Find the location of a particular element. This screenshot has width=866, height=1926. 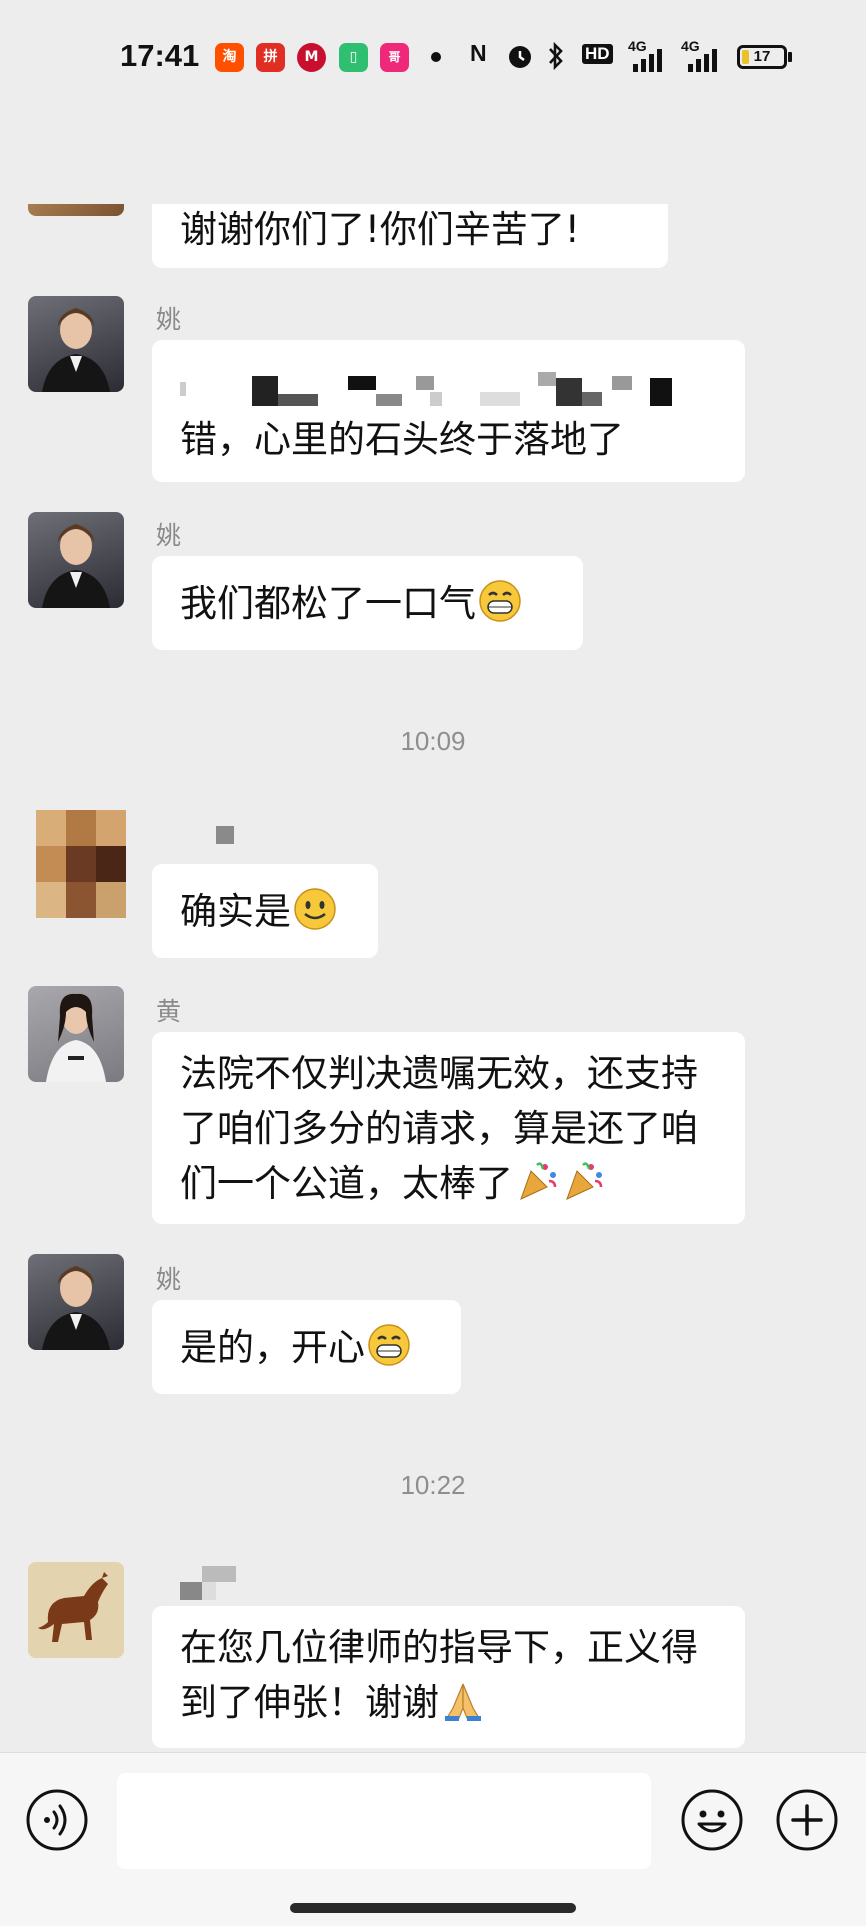

message-content: 确实是 is located at coordinates (265, 911).